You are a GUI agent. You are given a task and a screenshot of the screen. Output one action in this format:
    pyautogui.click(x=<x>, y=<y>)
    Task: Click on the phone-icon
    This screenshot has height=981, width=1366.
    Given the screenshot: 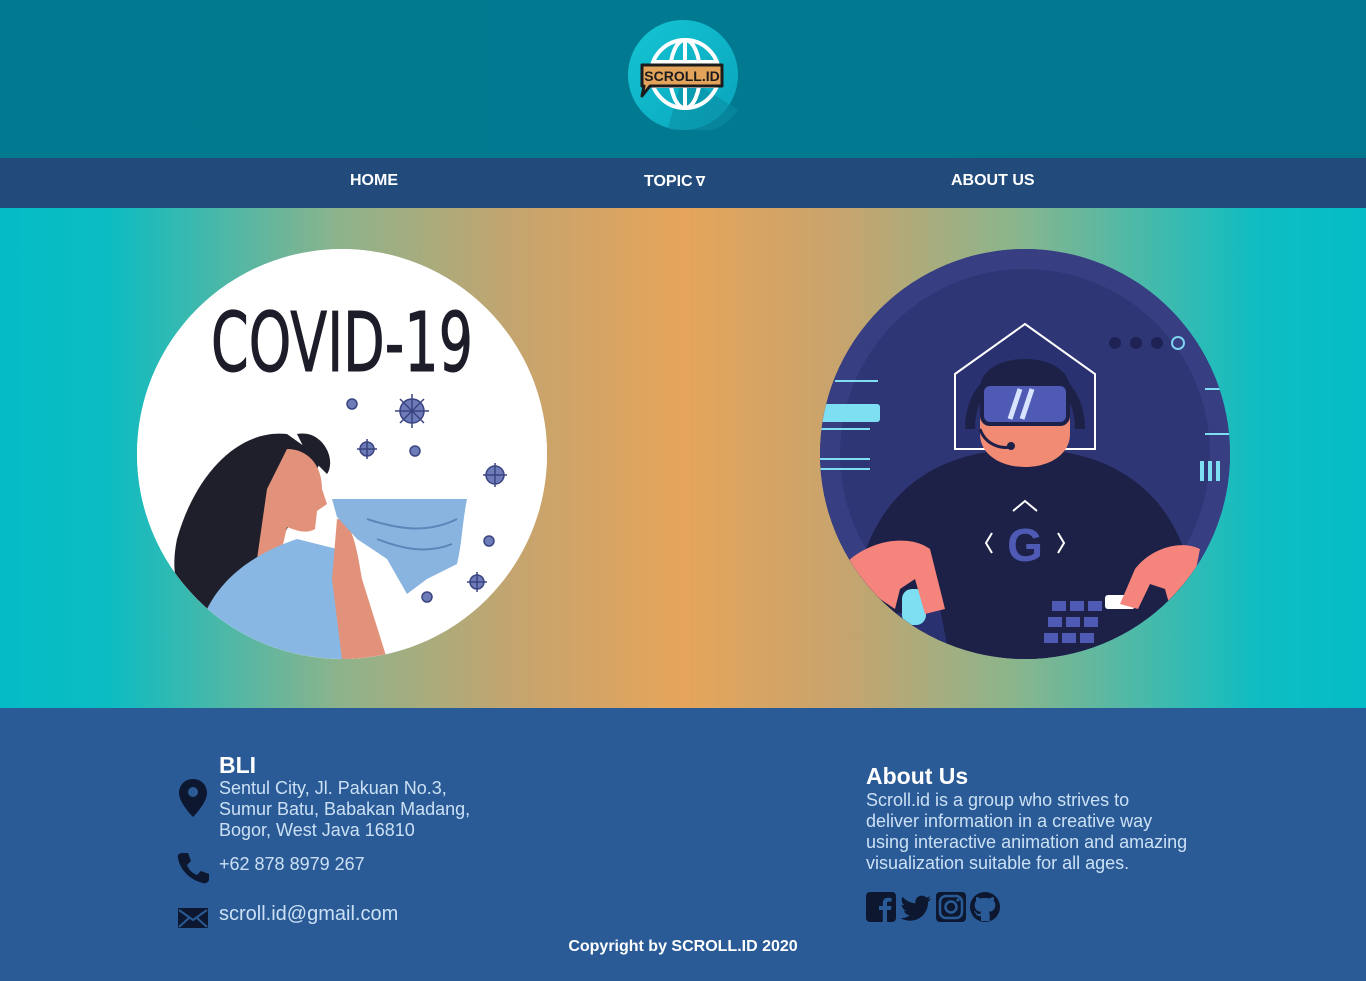 What is the action you would take?
    pyautogui.click(x=193, y=870)
    